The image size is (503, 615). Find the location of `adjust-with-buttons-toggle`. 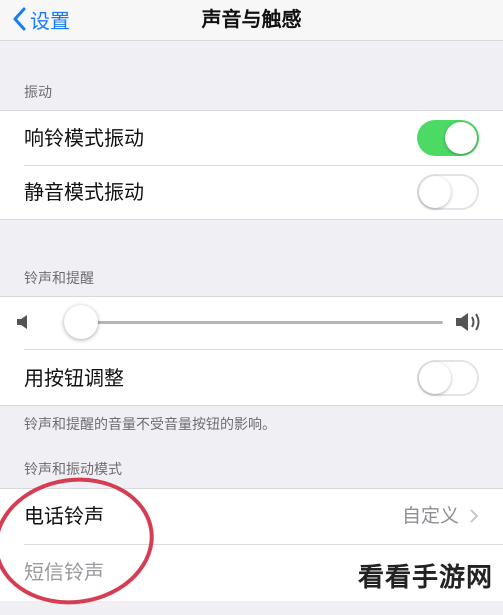

adjust-with-buttons-toggle is located at coordinates (448, 378).